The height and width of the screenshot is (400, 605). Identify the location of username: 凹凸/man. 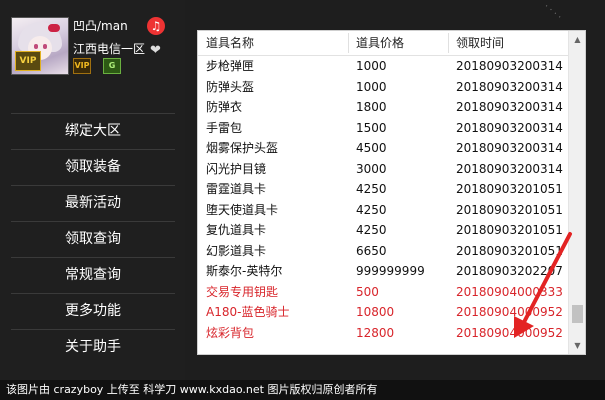
(100, 26).